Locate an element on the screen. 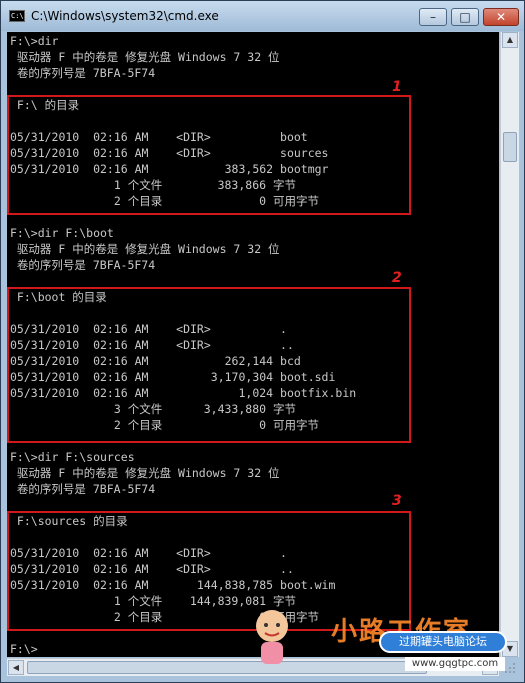 The height and width of the screenshot is (683, 525). minimize-button: – is located at coordinates (433, 17).